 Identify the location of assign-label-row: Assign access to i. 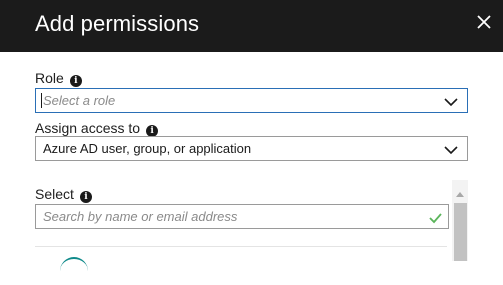
(97, 128).